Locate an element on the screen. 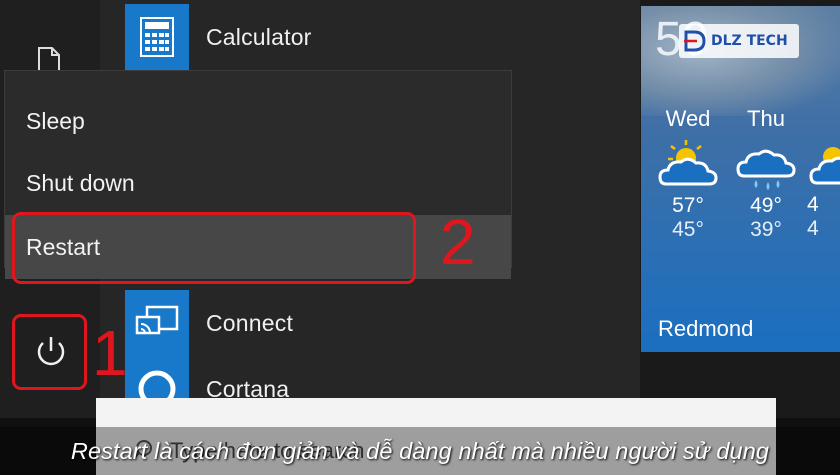 The width and height of the screenshot is (840, 475). dlz-logo-icon is located at coordinates (695, 41).